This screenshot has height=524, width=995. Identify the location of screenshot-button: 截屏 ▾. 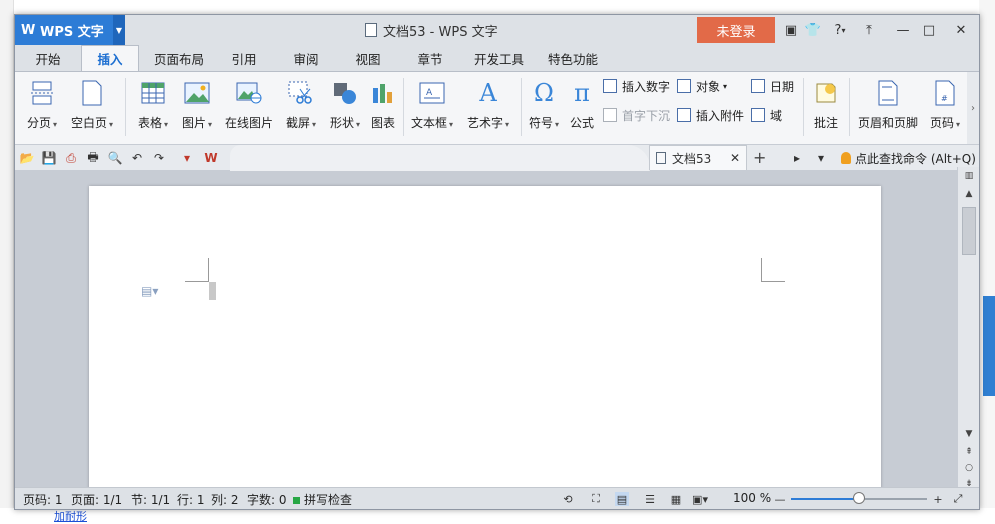
(301, 107).